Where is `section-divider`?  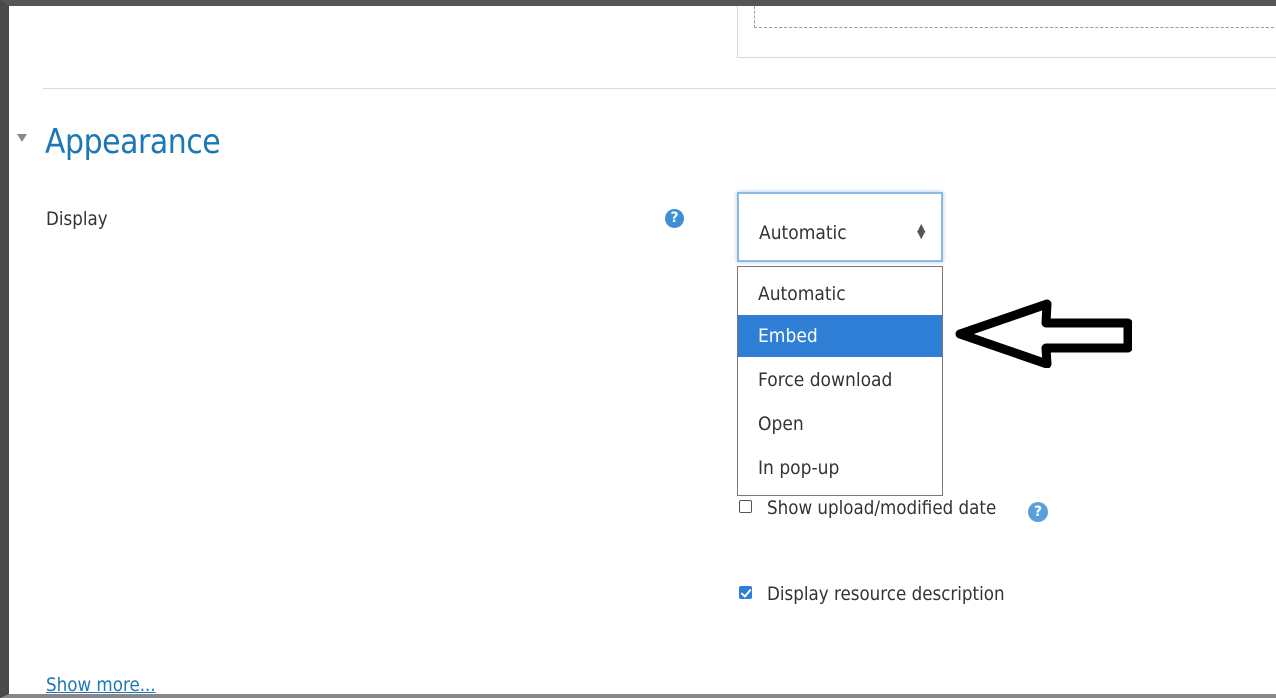
section-divider is located at coordinates (659, 88).